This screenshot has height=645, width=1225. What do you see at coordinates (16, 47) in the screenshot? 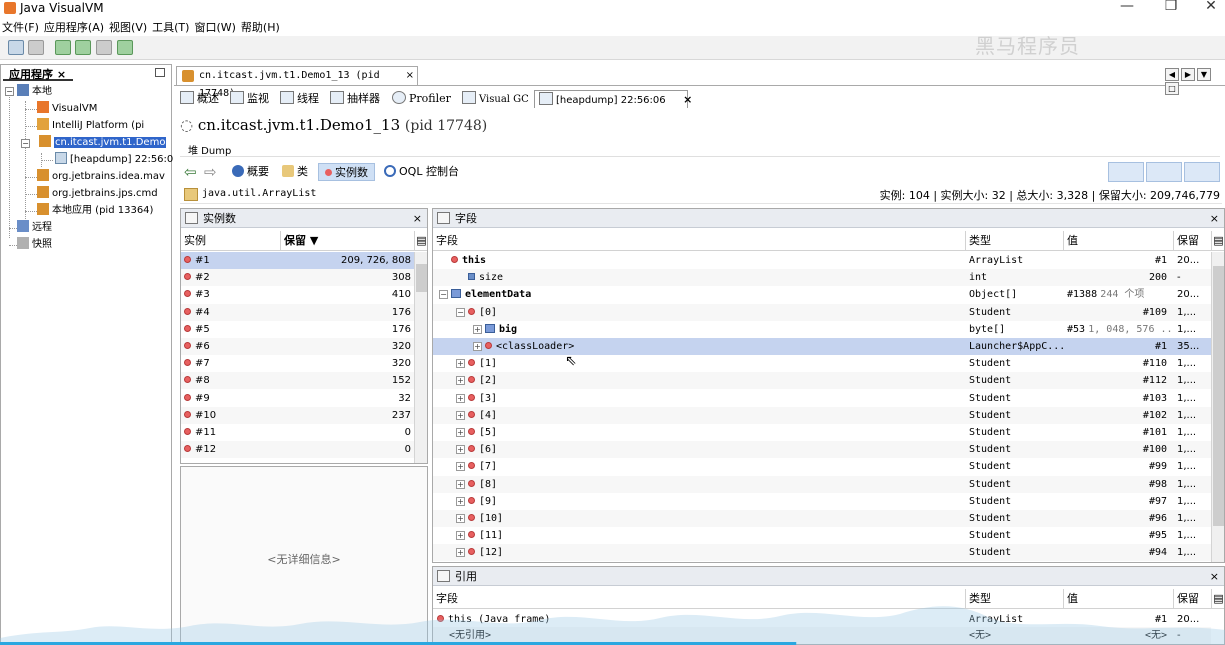
I see `load-snapshot-icon` at bounding box center [16, 47].